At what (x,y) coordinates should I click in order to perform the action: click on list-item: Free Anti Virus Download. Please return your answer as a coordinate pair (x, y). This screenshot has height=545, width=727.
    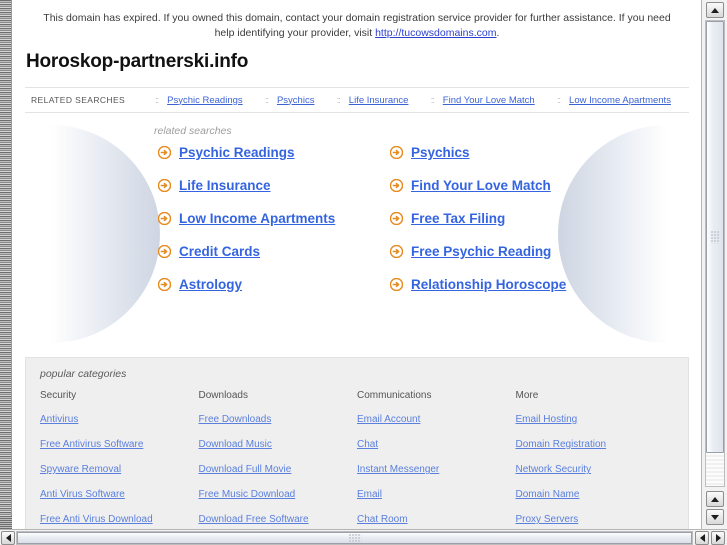
    Looking at the image, I should click on (119, 518).